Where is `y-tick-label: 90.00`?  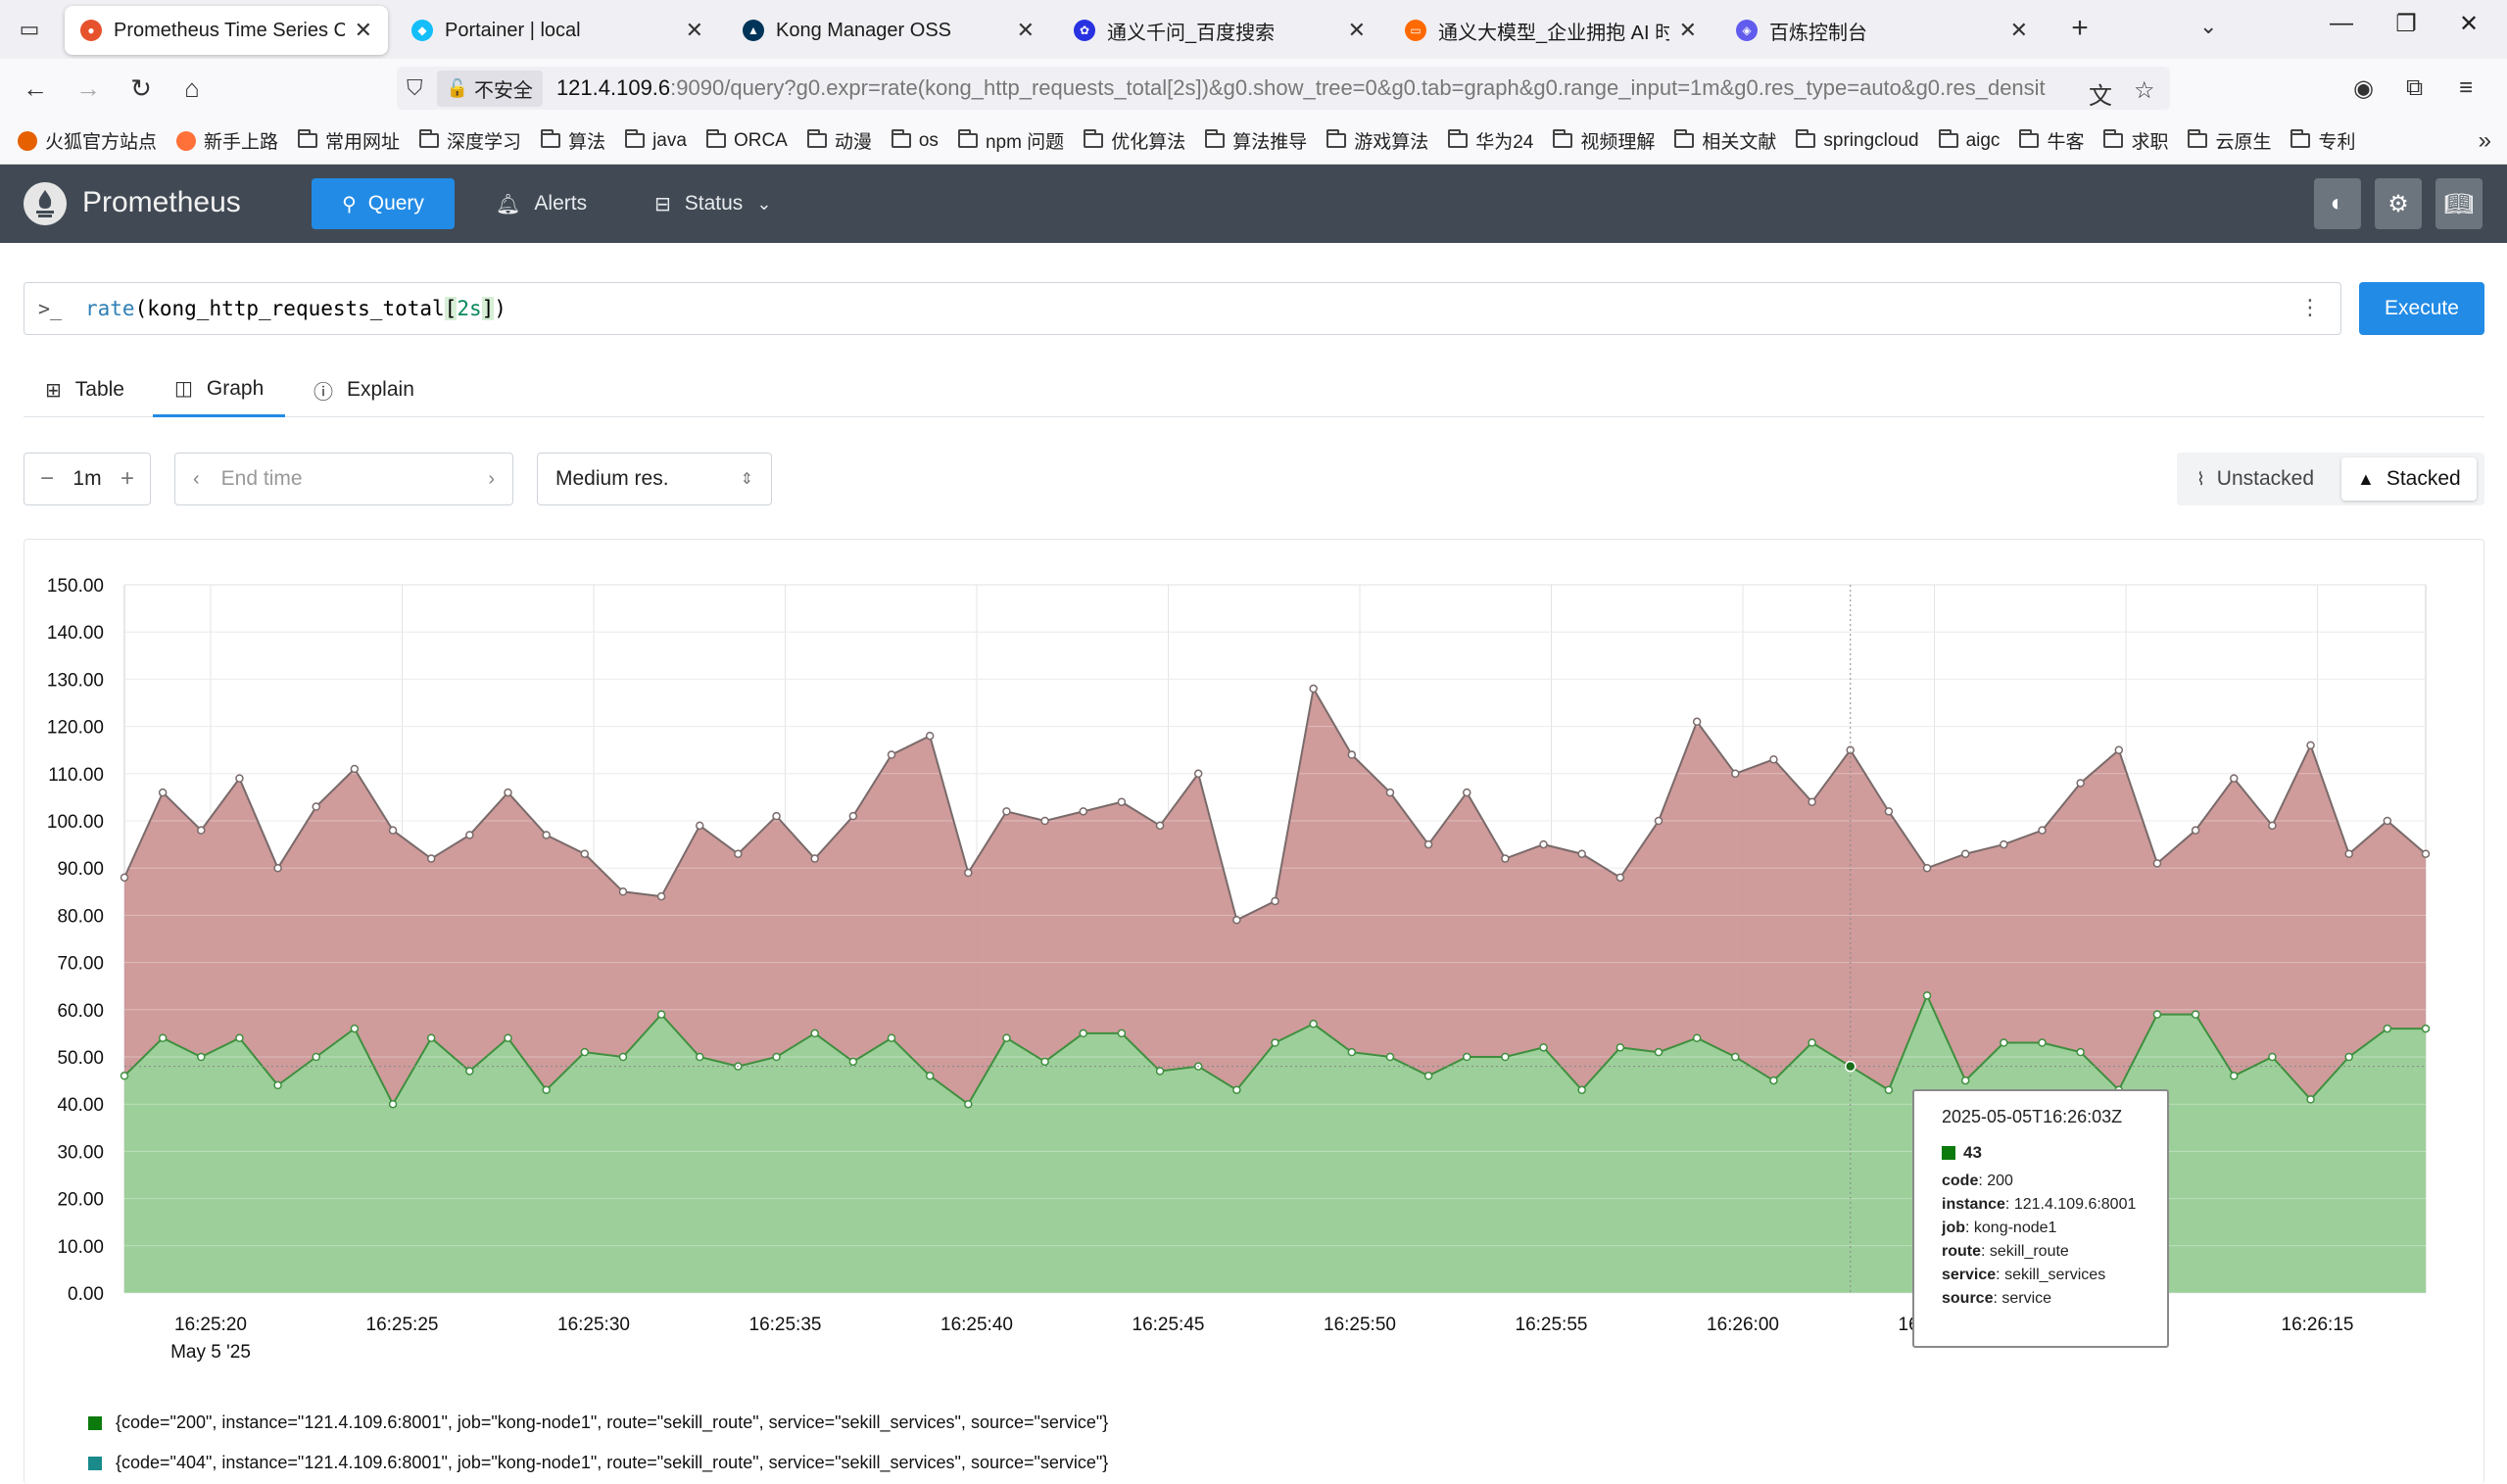
y-tick-label: 90.00 is located at coordinates (80, 869).